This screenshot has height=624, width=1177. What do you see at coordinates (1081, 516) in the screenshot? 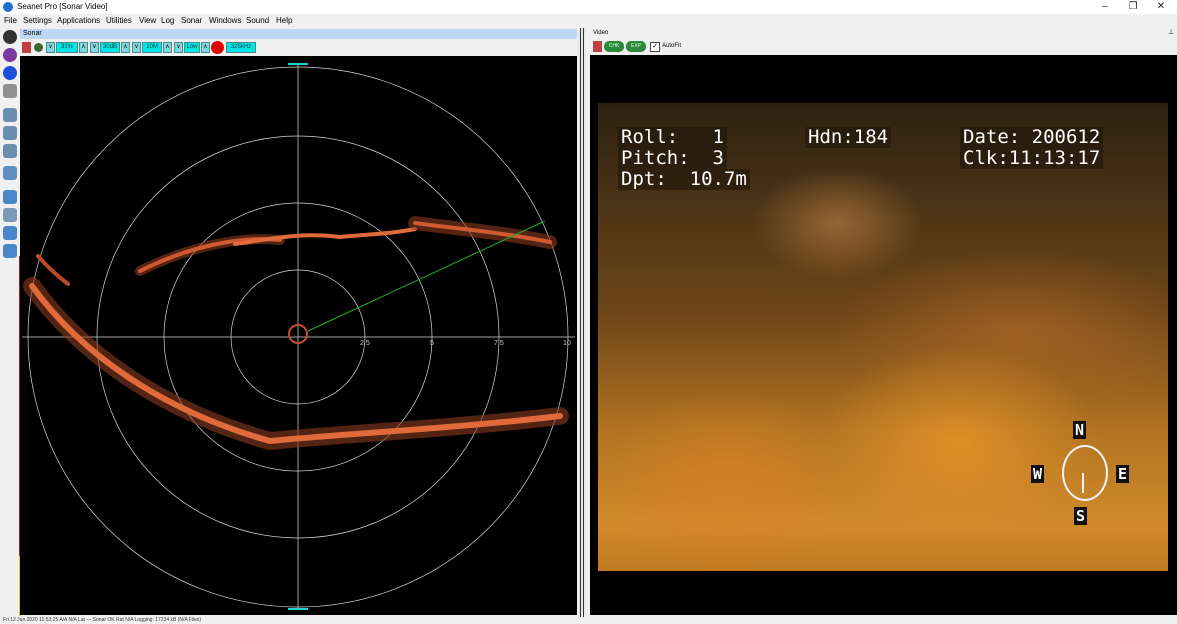
I see `compass-south: S` at bounding box center [1081, 516].